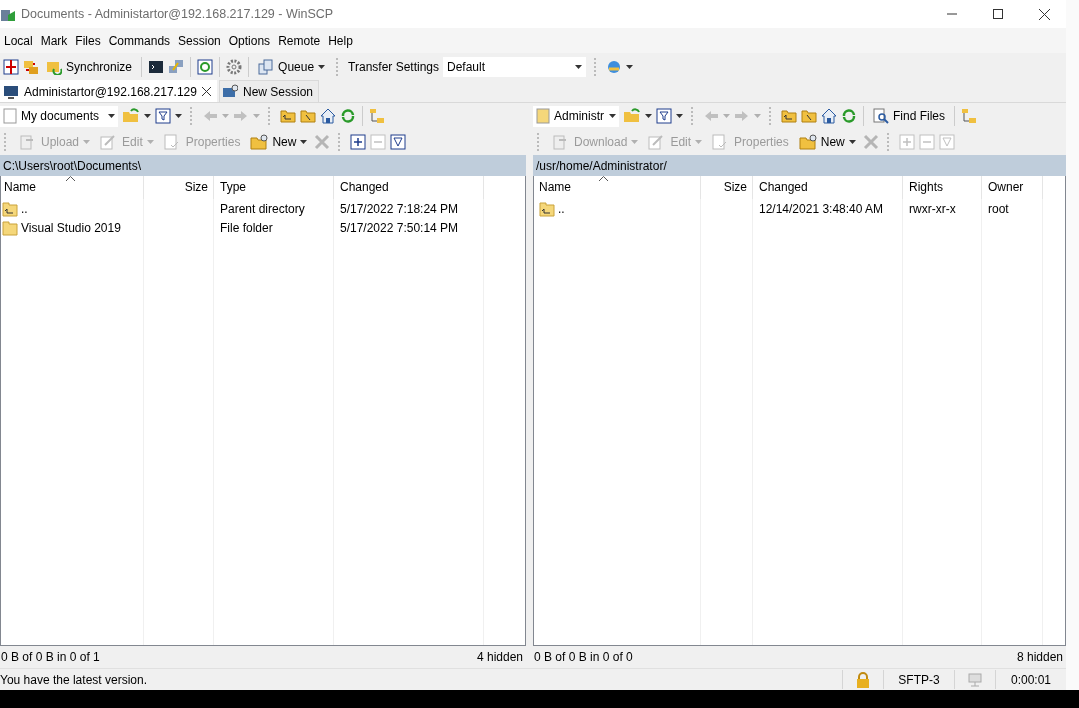 The width and height of the screenshot is (1079, 708). What do you see at coordinates (139, 40) in the screenshot?
I see `menu-item: Commands` at bounding box center [139, 40].